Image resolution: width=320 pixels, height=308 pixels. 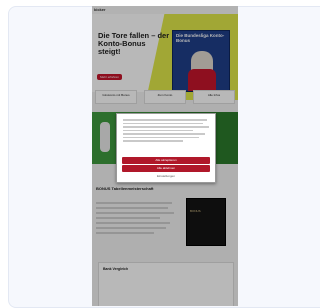 I want to click on accept-all-button: Alle akzeptieren, so click(x=166, y=160).